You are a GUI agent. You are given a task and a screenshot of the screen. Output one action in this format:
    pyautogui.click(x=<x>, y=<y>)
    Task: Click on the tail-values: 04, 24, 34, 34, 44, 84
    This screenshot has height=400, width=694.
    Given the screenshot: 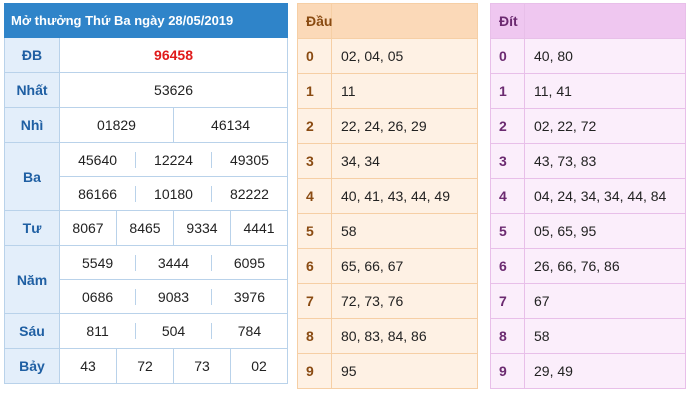 What is the action you would take?
    pyautogui.click(x=605, y=196)
    